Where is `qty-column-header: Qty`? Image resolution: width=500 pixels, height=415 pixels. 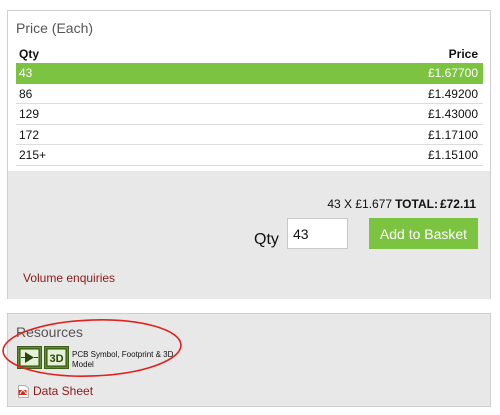
qty-column-header: Qty is located at coordinates (29, 54).